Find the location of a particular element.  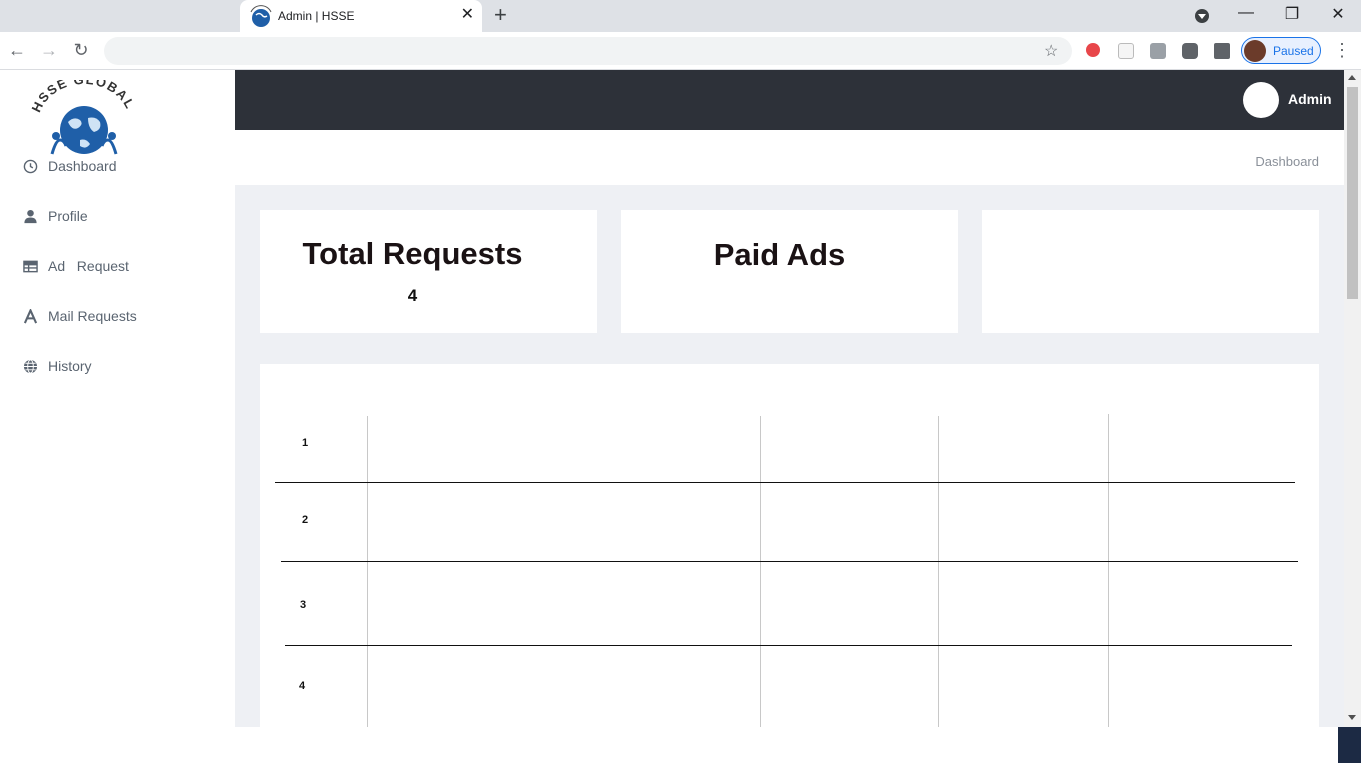

table-row-number: 4 is located at coordinates (302, 686).